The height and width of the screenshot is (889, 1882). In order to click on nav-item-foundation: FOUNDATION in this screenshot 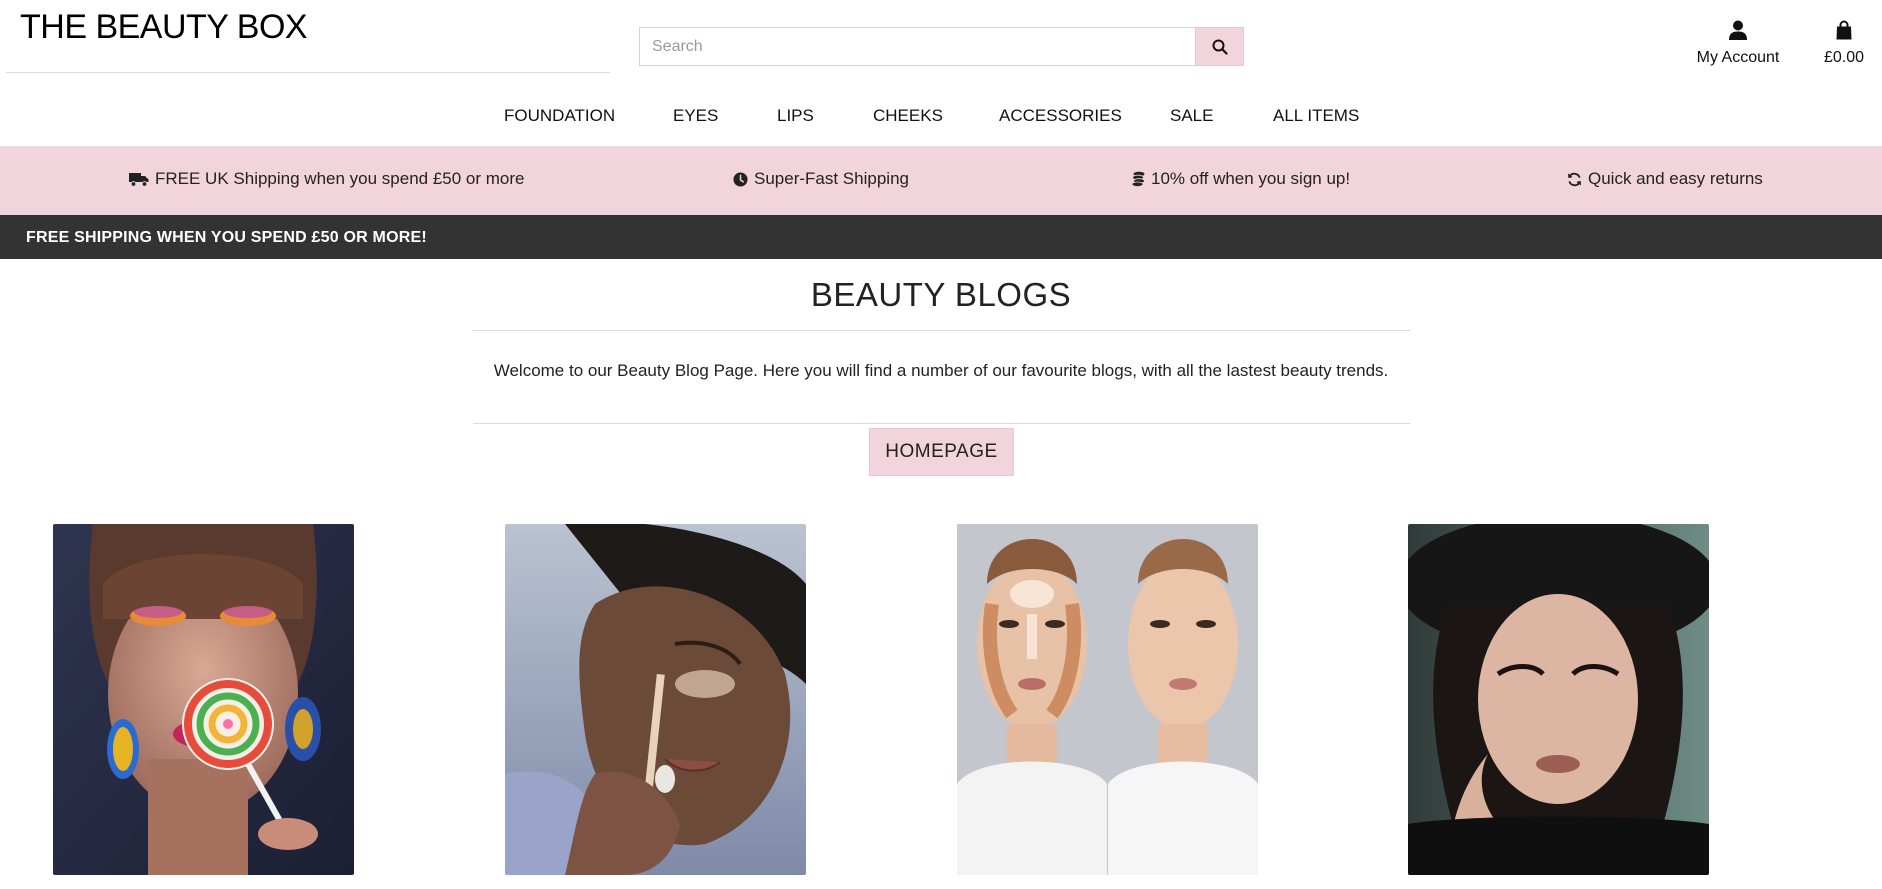, I will do `click(559, 116)`.